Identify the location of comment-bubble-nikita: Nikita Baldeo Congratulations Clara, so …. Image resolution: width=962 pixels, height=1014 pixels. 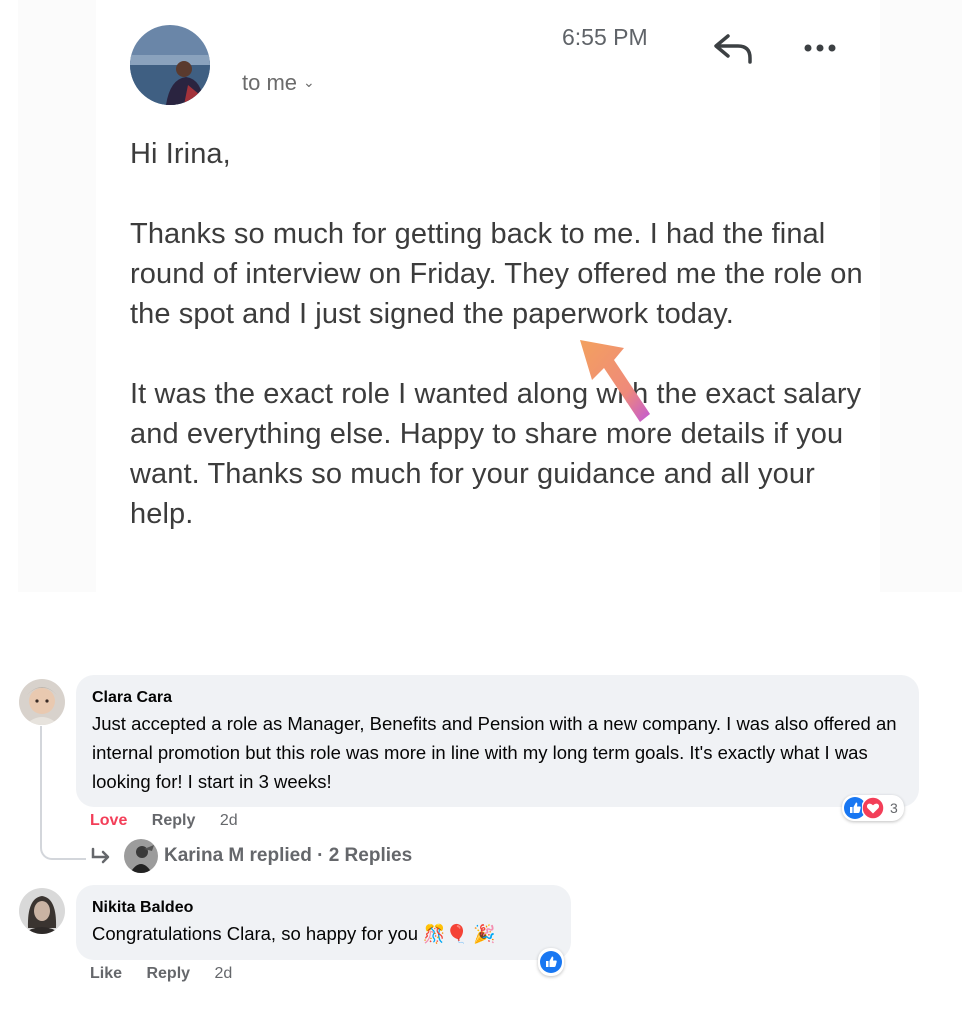
(323, 922).